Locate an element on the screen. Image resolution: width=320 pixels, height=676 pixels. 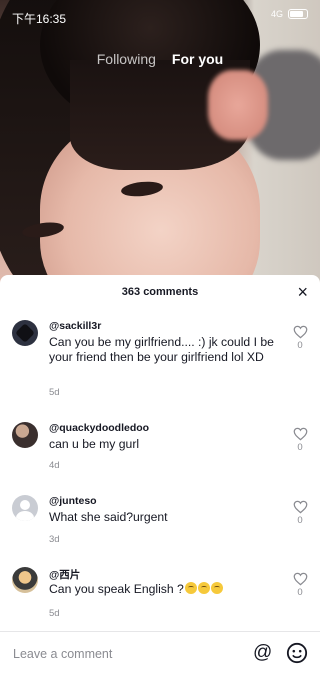
battery-icon is located at coordinates (298, 14).